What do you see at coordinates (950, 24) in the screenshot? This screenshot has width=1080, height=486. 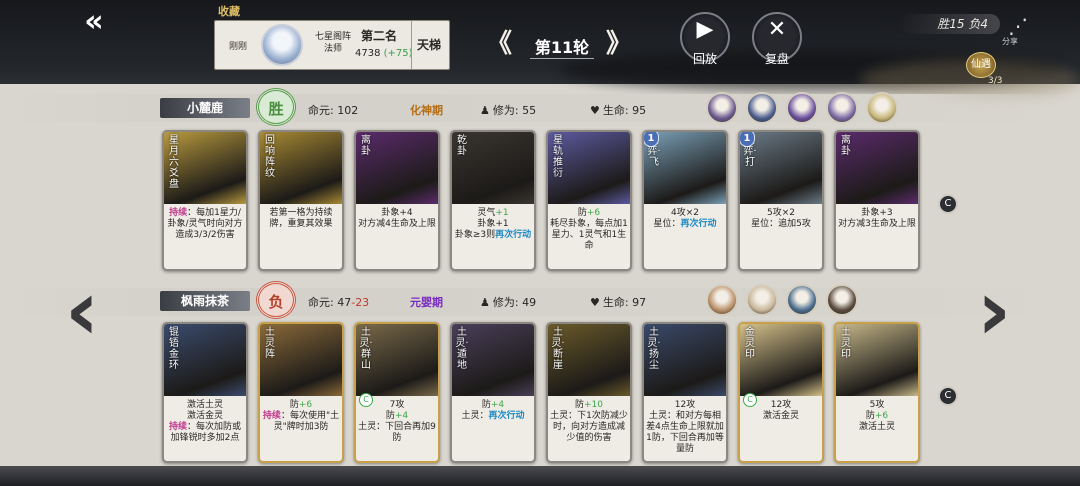 I see `win-loss-record: 胜15 负4` at bounding box center [950, 24].